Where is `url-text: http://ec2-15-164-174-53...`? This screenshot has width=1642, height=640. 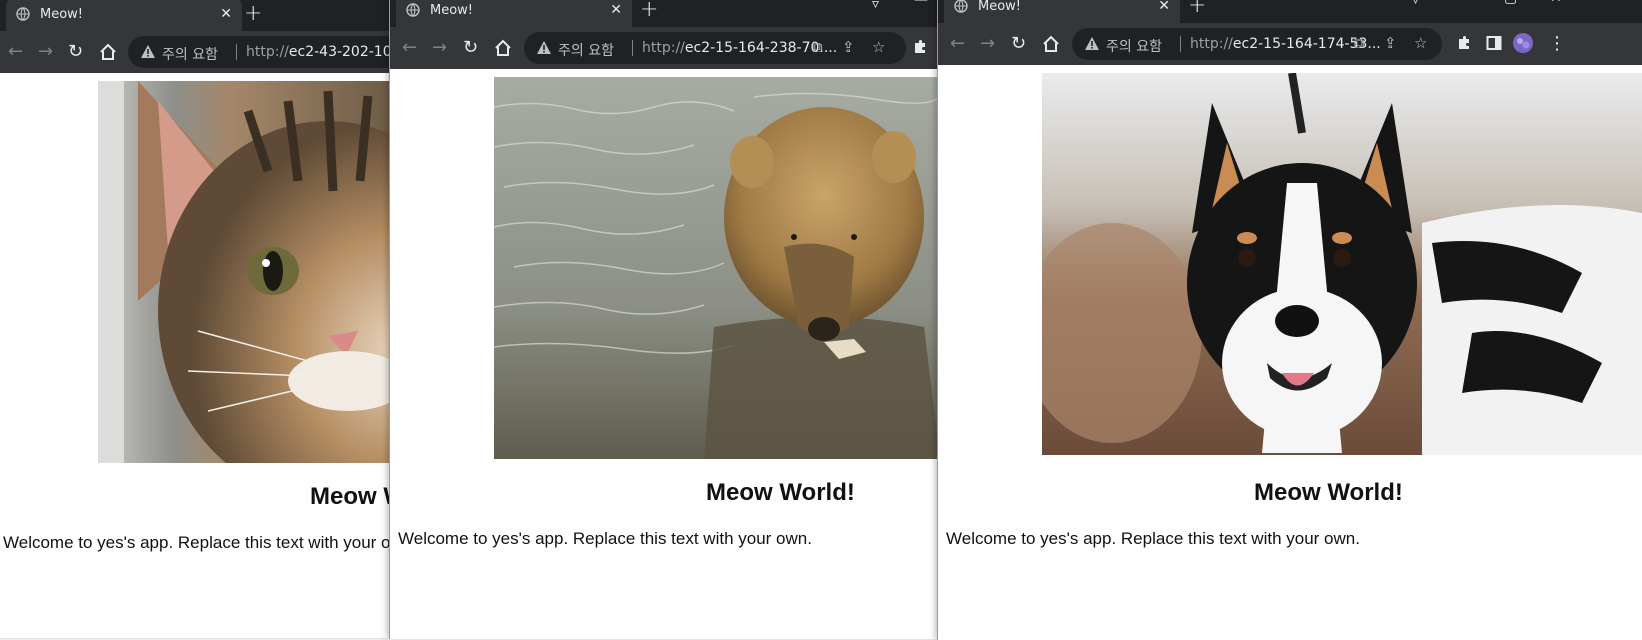
url-text: http://ec2-15-164-174-53... is located at coordinates (1285, 44).